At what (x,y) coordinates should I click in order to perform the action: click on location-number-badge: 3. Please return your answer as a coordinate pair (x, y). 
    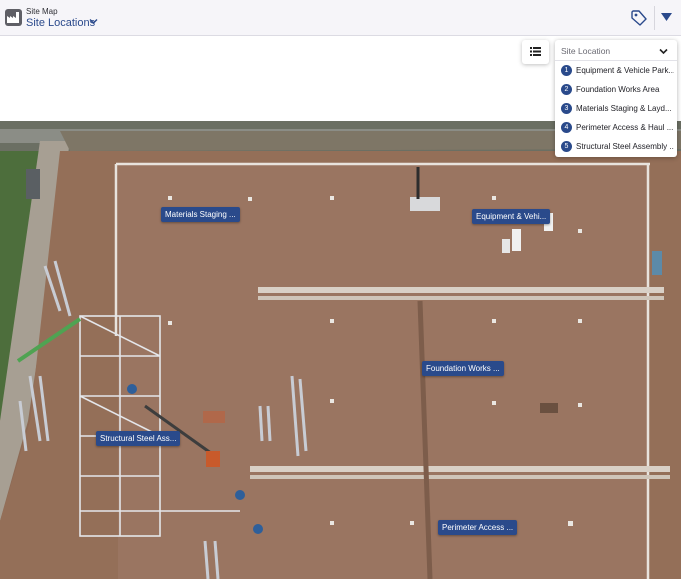
    Looking at the image, I should click on (566, 108).